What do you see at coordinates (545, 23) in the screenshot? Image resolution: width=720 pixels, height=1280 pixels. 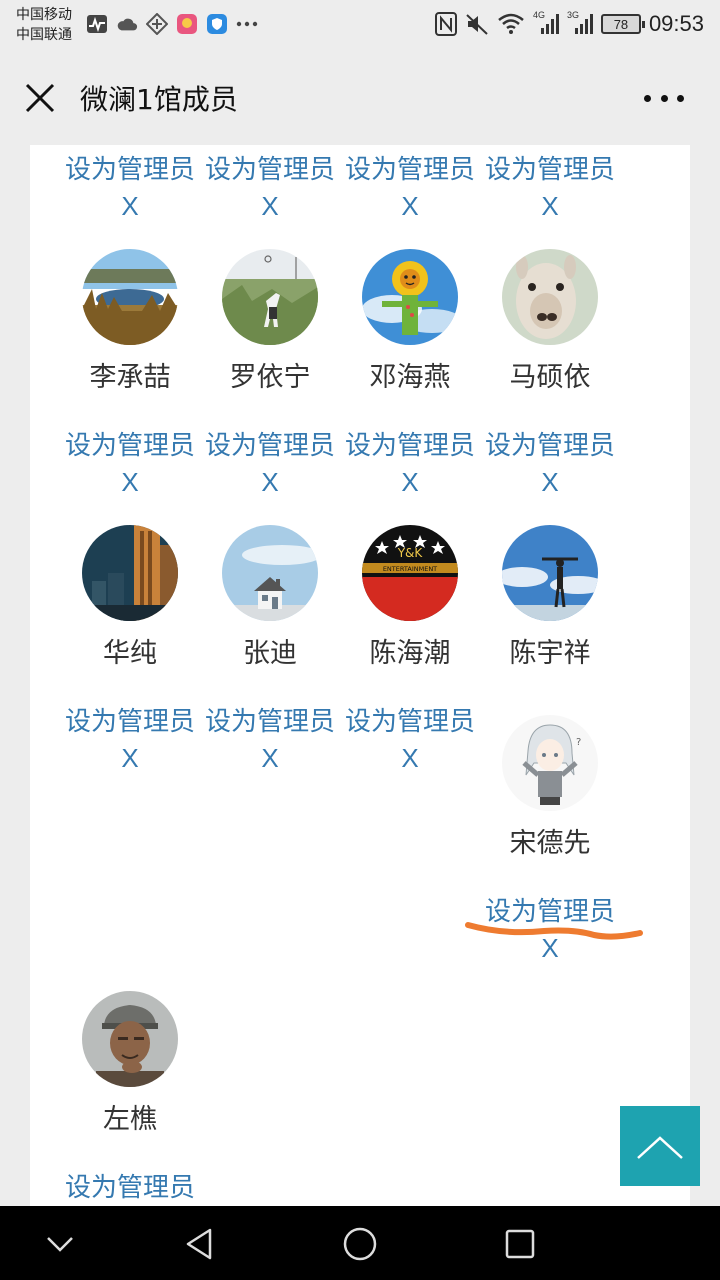 I see `signal-4g-icon: 4G` at bounding box center [545, 23].